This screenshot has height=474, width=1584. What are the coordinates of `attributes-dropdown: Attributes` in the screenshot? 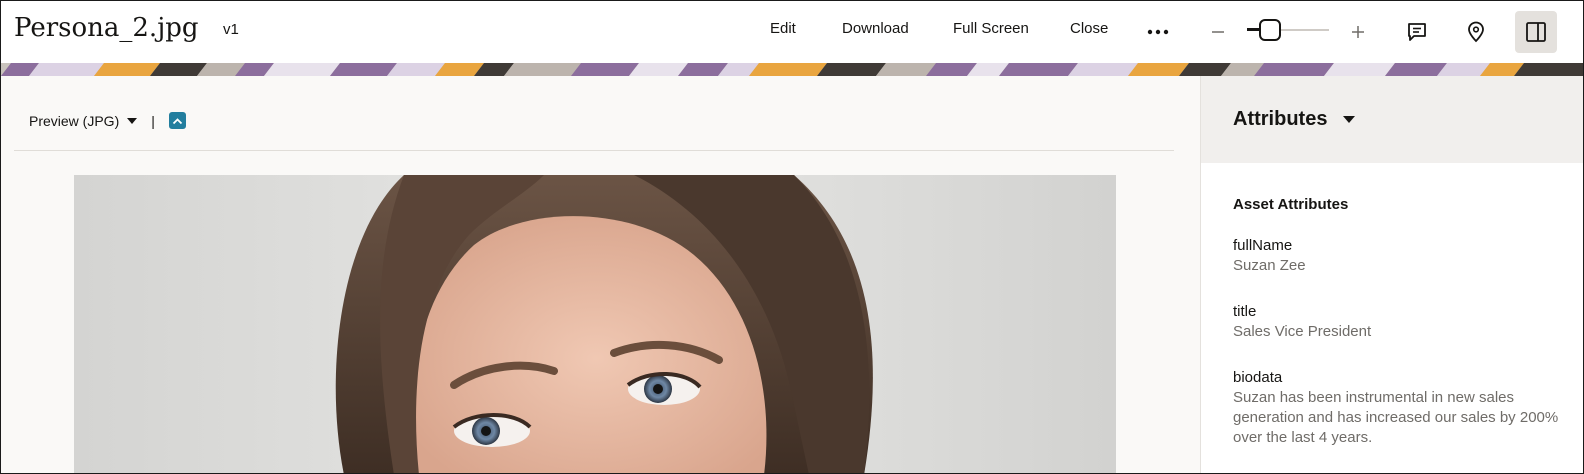 It's located at (1294, 119).